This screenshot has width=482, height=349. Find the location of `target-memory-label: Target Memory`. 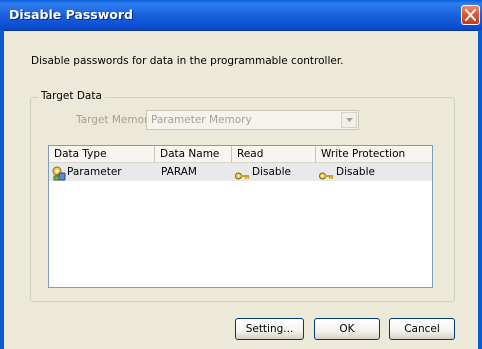

target-memory-label: Target Memory is located at coordinates (115, 120).